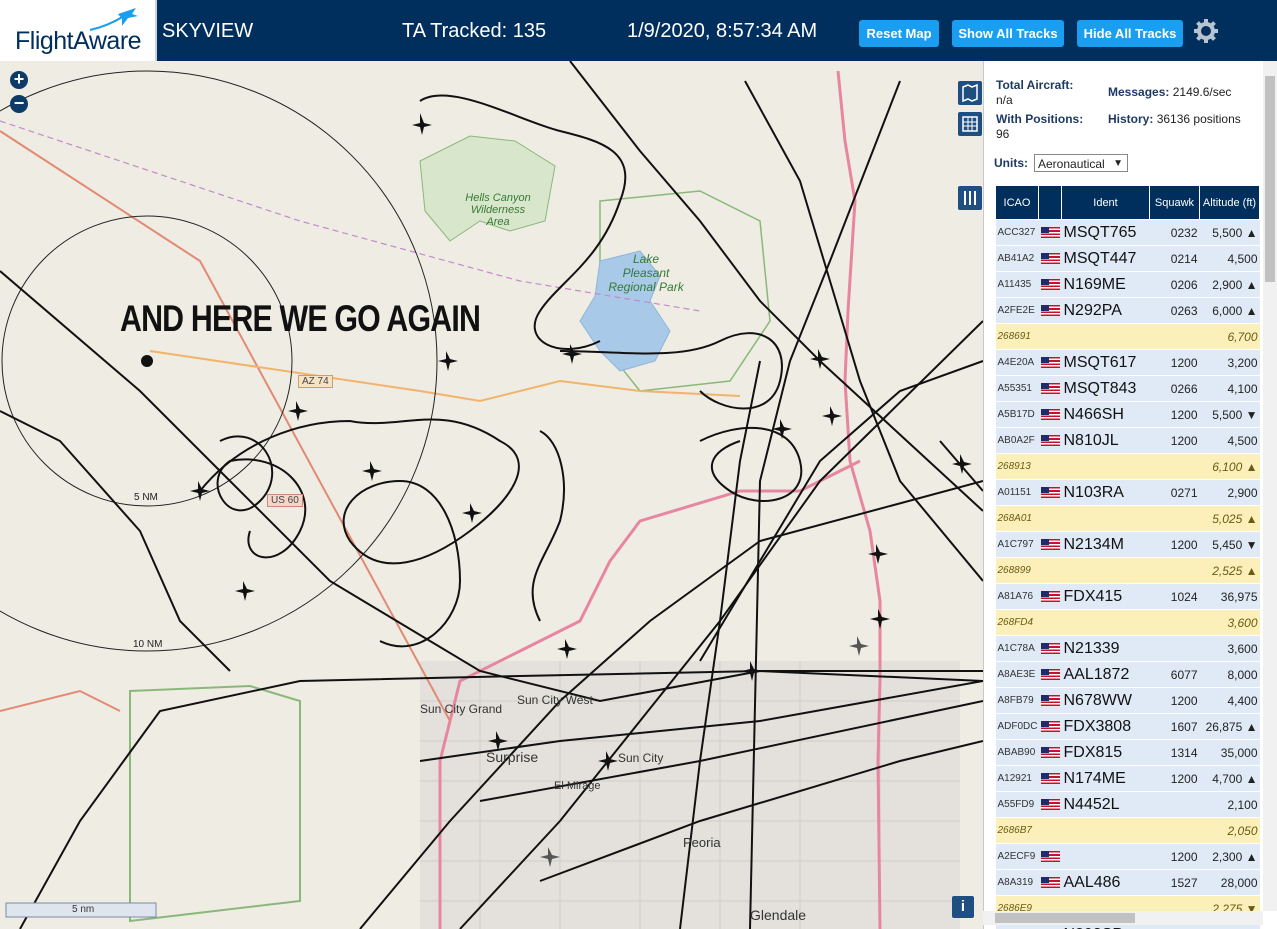 Image resolution: width=1277 pixels, height=929 pixels. I want to click on altitude-cell: 3,600, so click(1229, 648).